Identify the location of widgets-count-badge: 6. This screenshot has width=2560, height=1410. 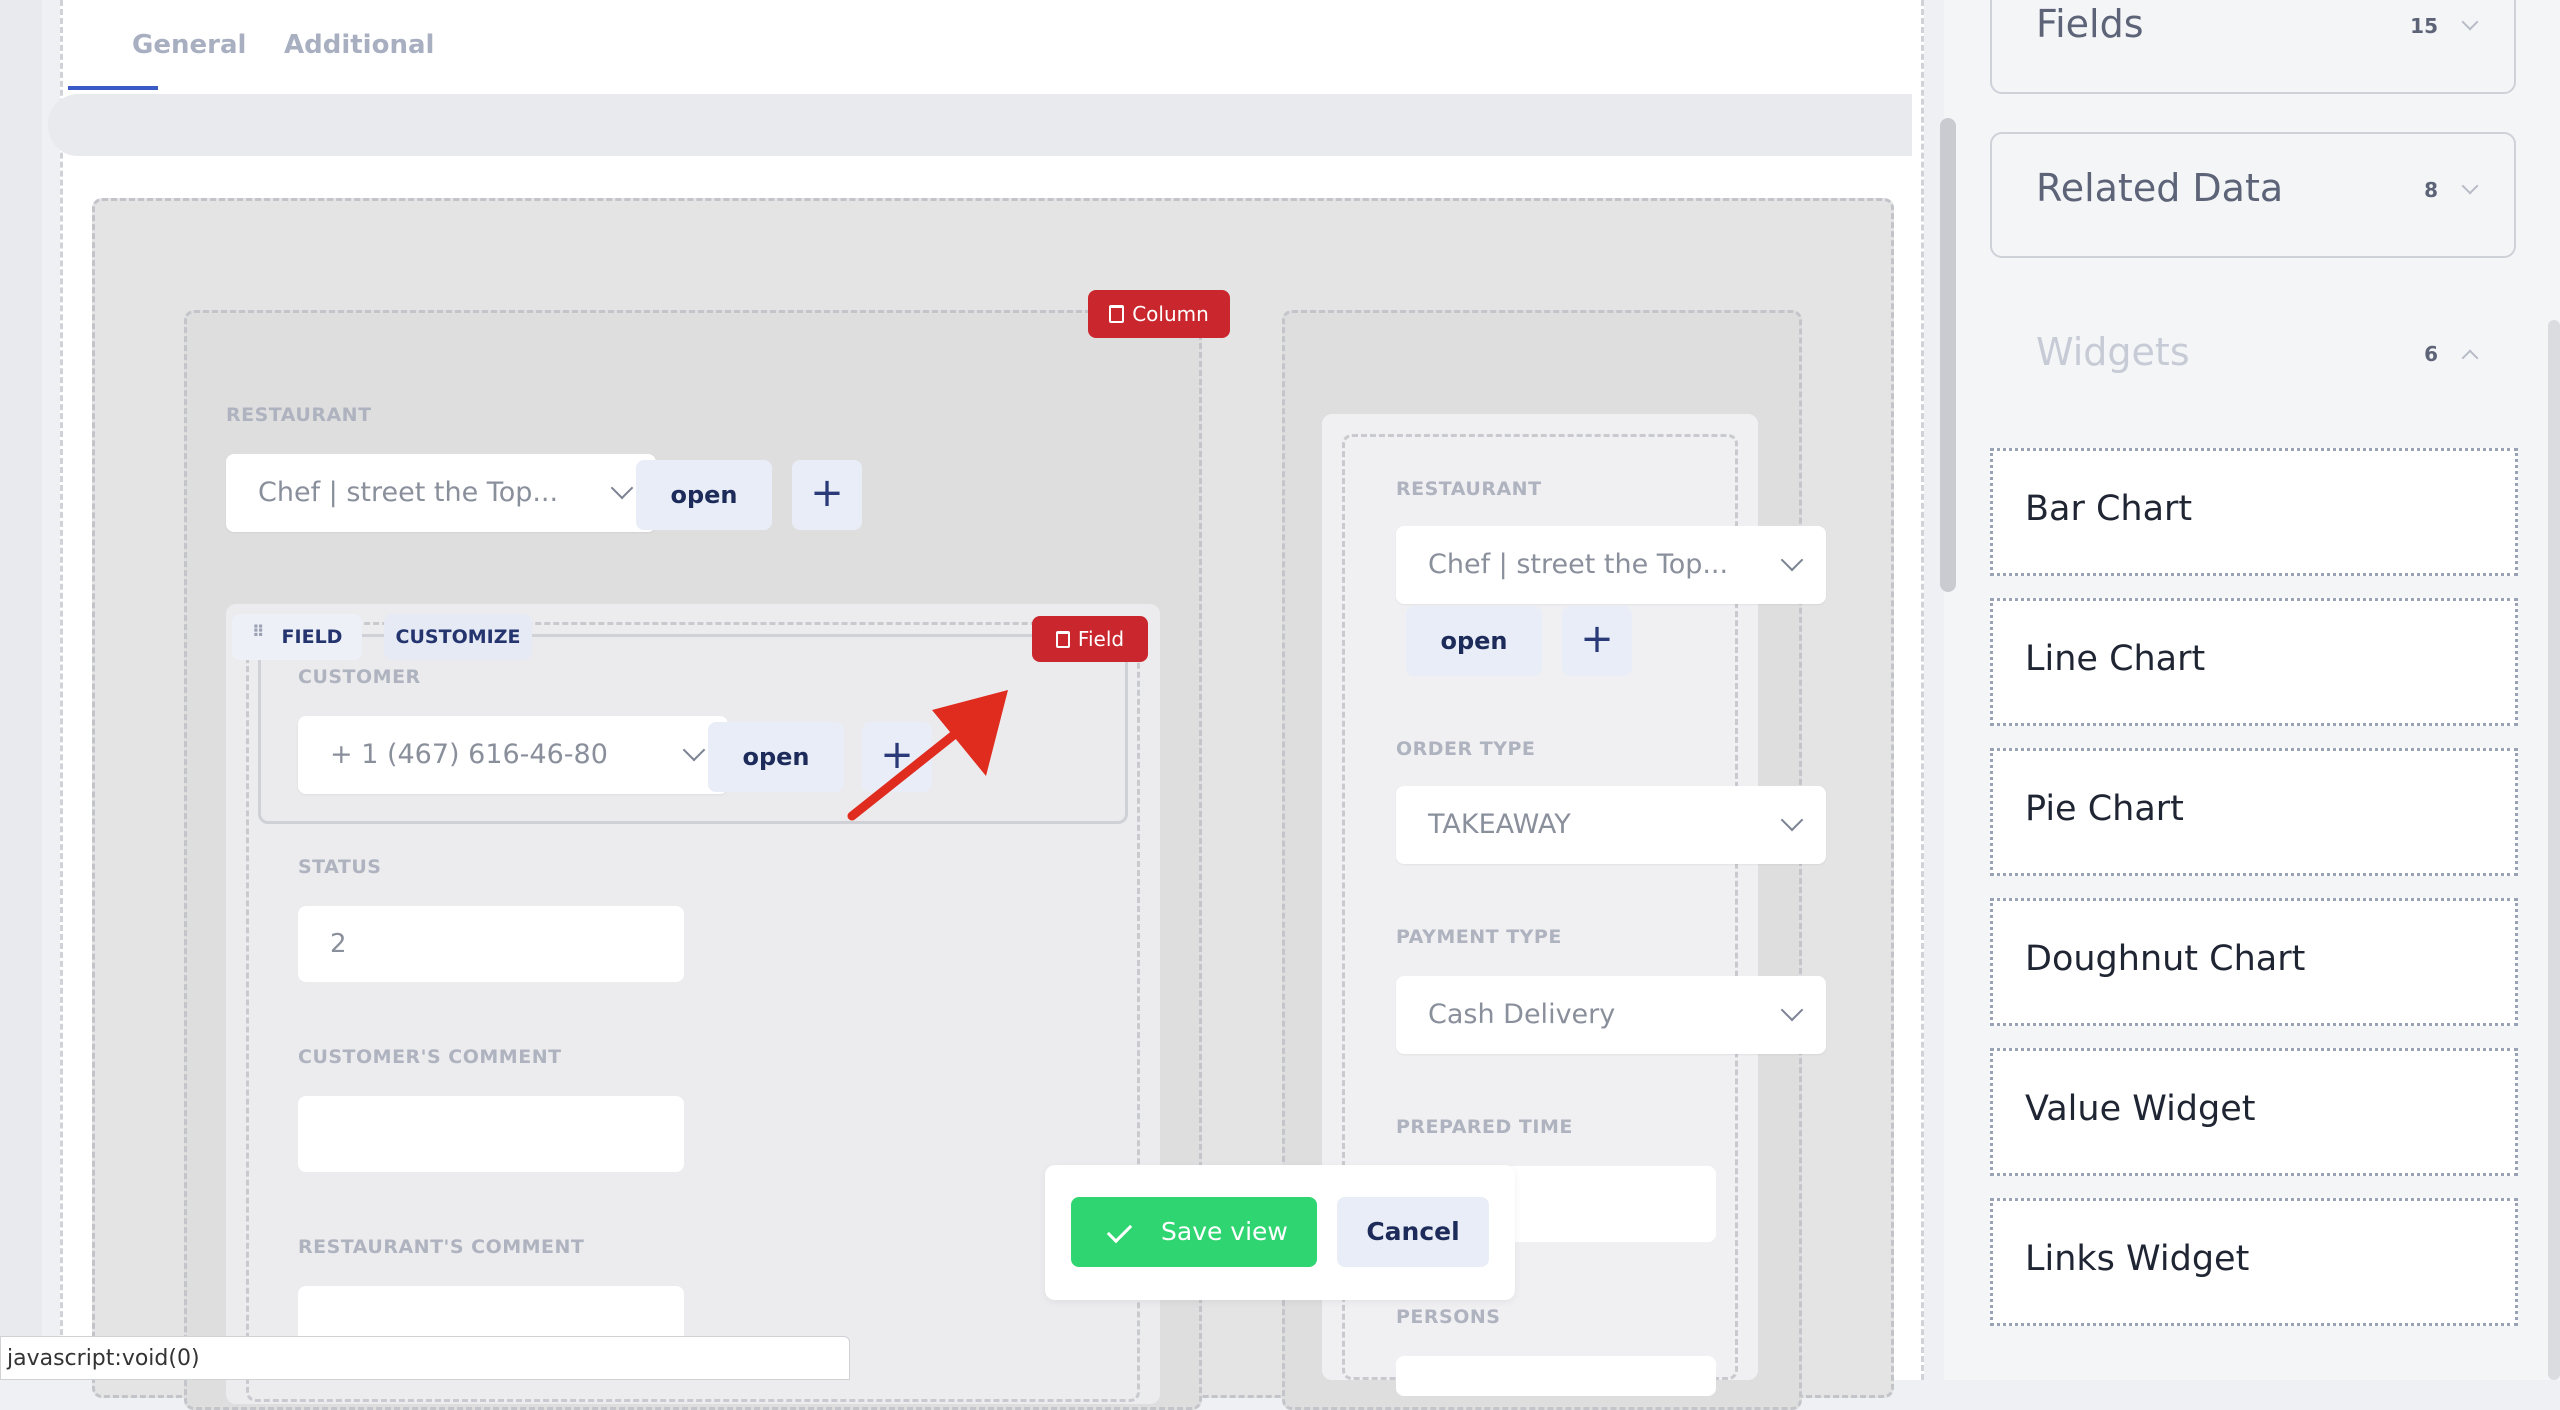
(2431, 354).